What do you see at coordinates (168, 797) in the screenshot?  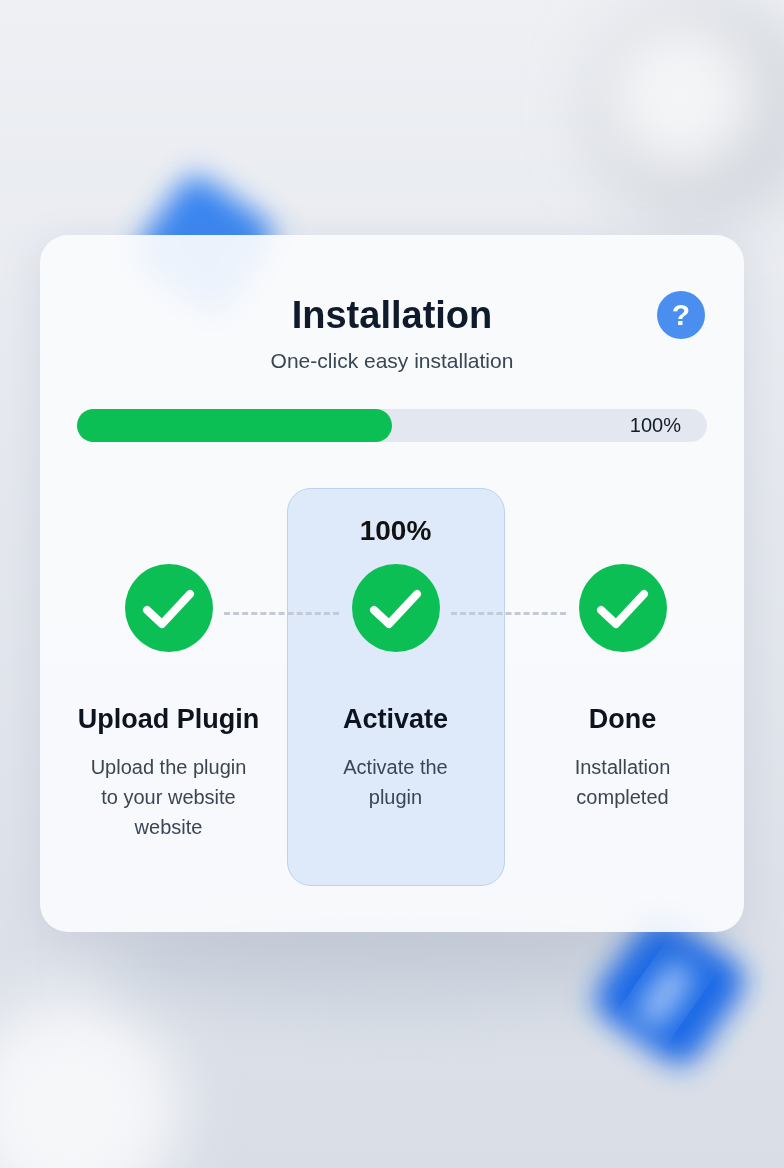 I see `step-description: Upload the plugin to your website website` at bounding box center [168, 797].